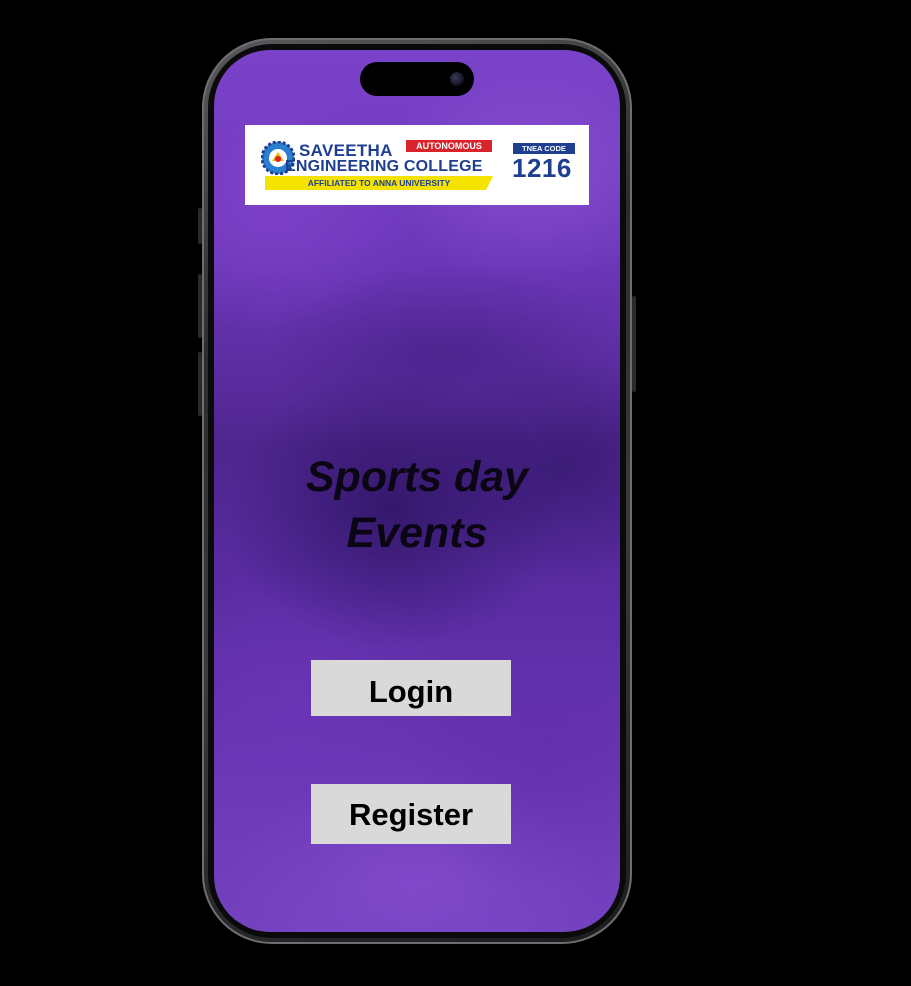 The image size is (911, 986). What do you see at coordinates (384, 166) in the screenshot?
I see `college-name-line2: ENGINEERING COLLEGE` at bounding box center [384, 166].